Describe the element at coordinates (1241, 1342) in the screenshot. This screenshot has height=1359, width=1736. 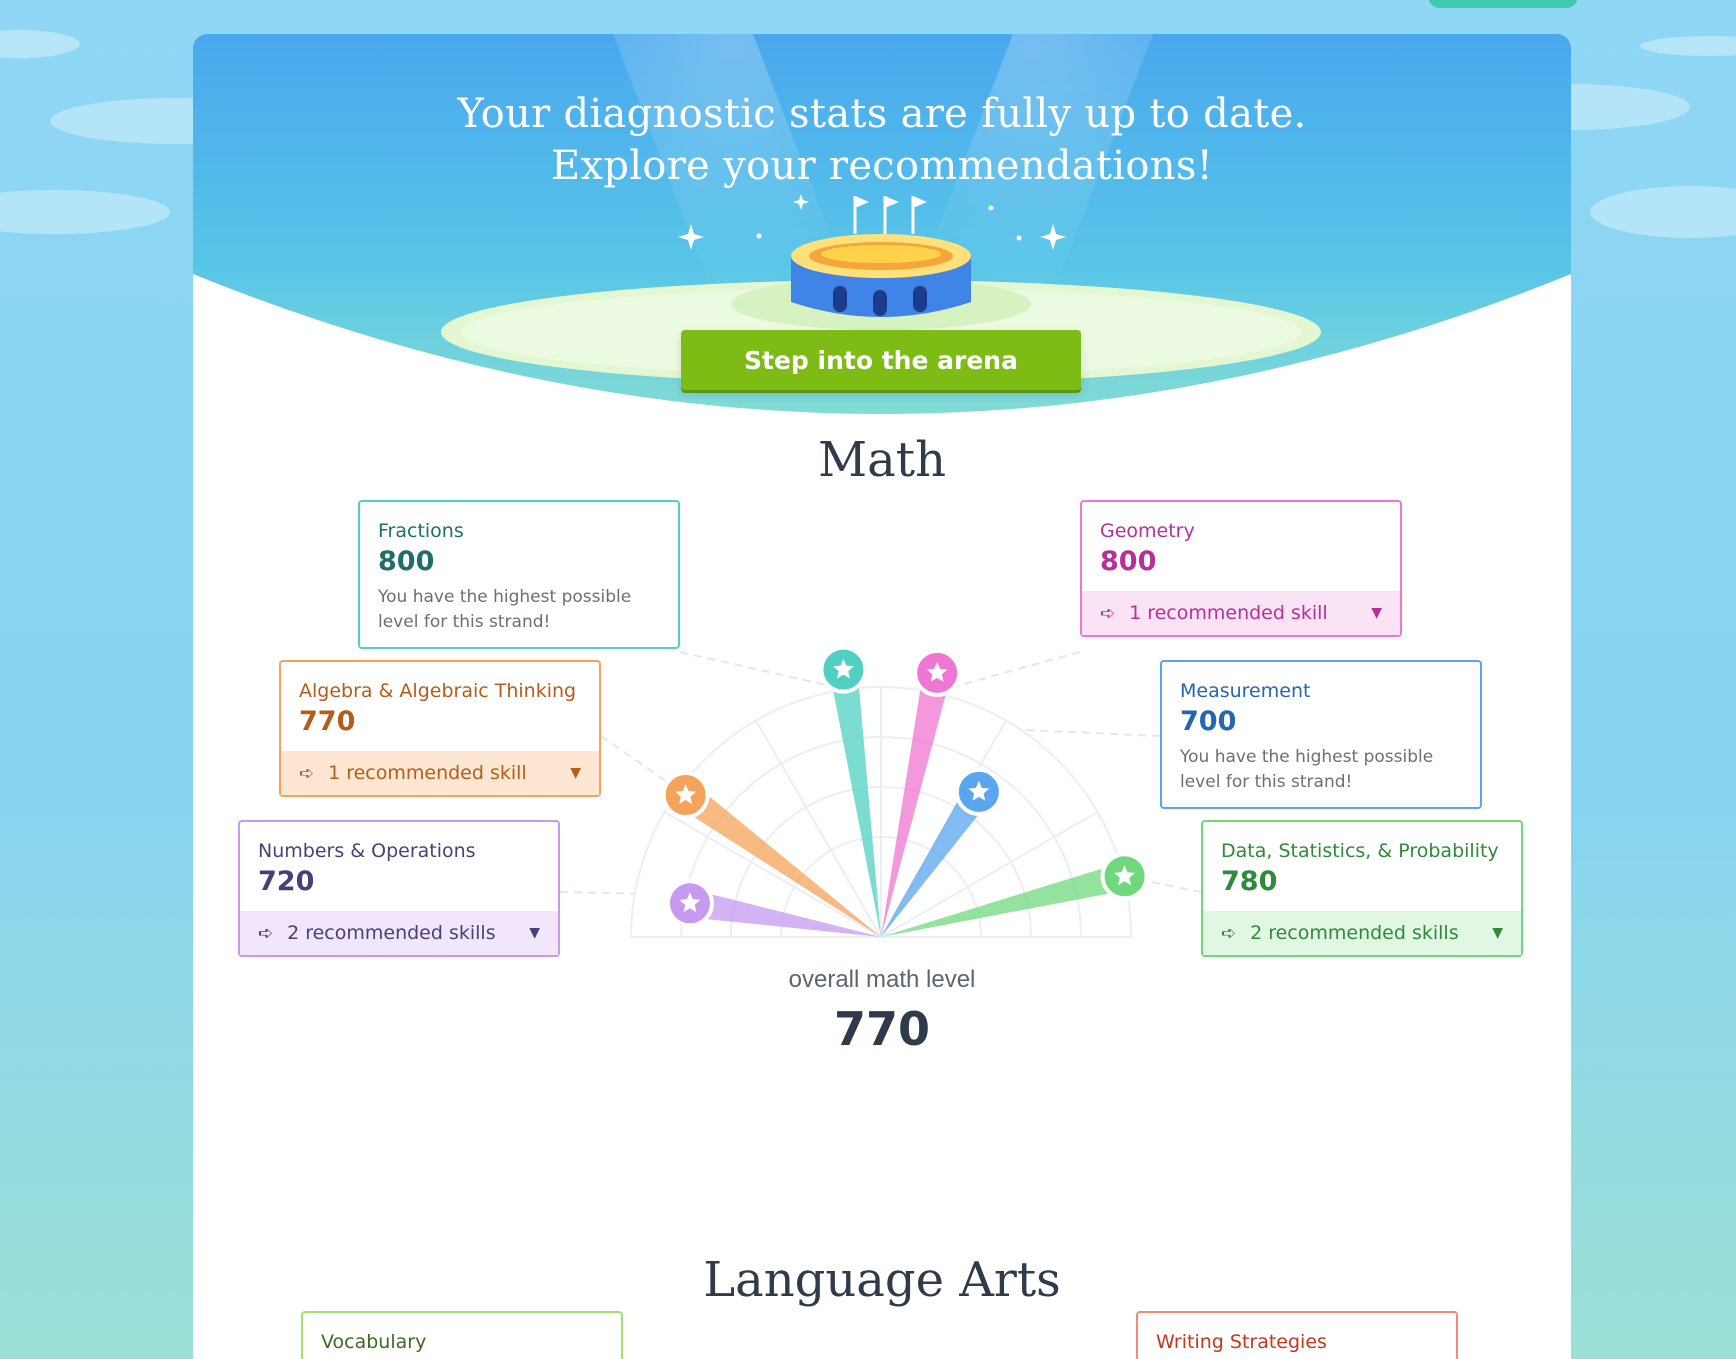
I see `strand-name: Writing Strategies` at that location.